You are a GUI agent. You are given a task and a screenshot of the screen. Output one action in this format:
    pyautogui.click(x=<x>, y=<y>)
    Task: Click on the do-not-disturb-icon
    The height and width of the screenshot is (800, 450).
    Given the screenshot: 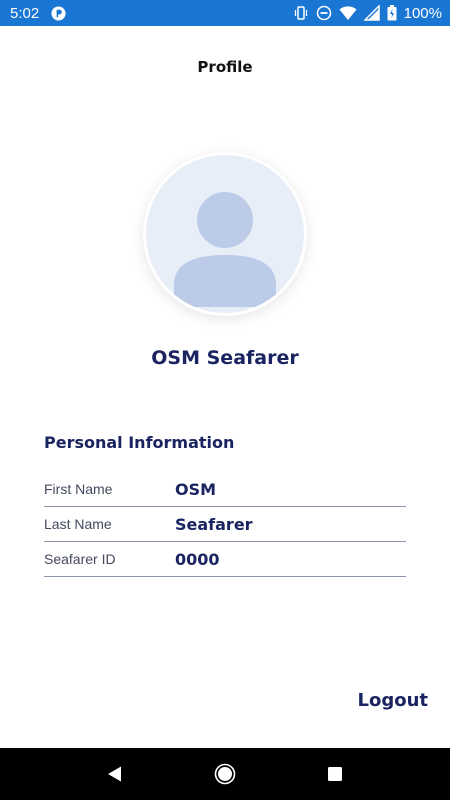 What is the action you would take?
    pyautogui.click(x=323, y=13)
    